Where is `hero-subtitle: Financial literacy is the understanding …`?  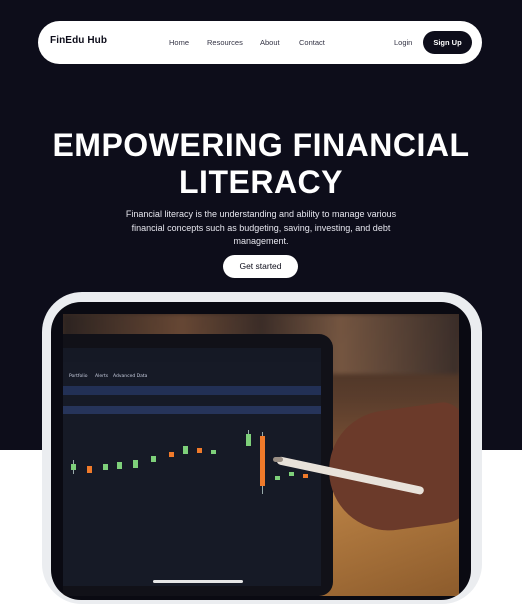
hero-subtitle: Financial literacy is the understanding … is located at coordinates (261, 227).